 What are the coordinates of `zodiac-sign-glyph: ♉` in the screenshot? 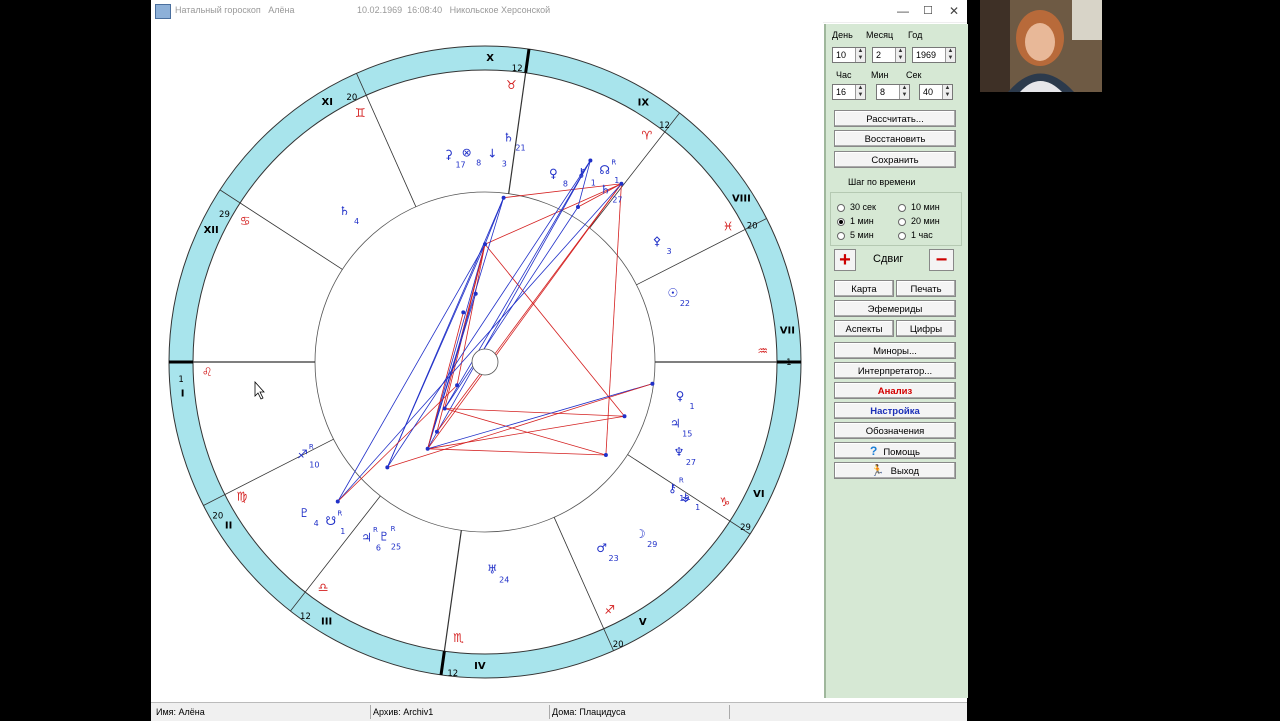 It's located at (511, 85).